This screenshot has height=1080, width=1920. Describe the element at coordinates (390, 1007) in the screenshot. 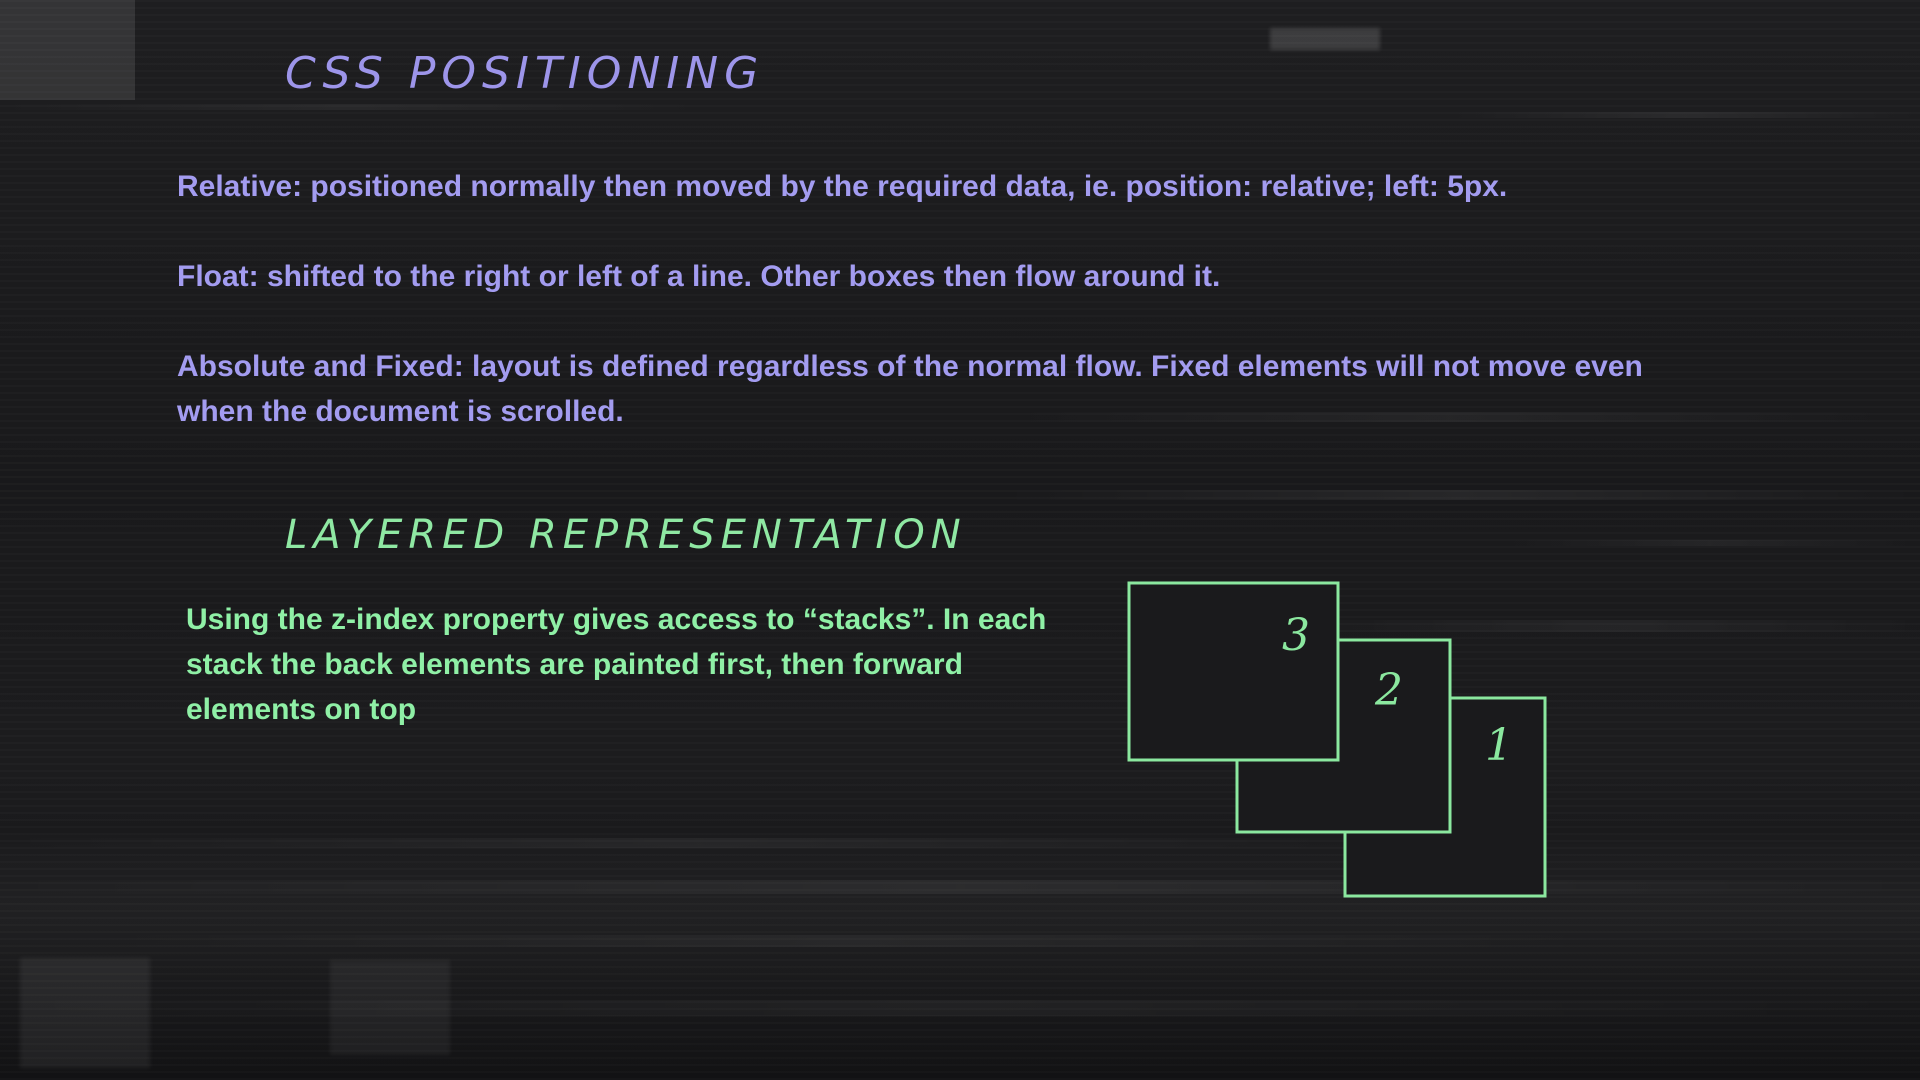

I see `bg-block-bottom-mid` at that location.